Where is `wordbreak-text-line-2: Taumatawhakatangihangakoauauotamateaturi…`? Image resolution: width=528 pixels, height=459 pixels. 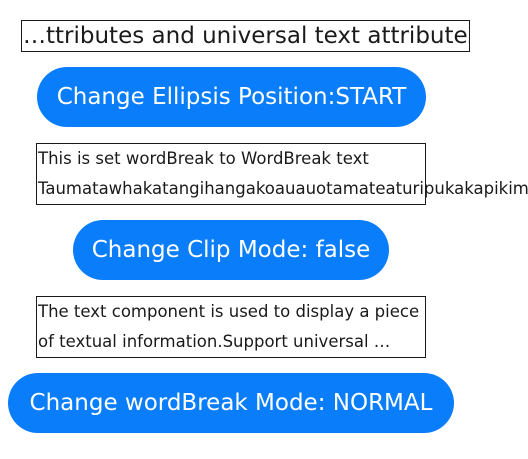
wordbreak-text-line-2: Taumatawhakatangihangakoauauotamateaturi… is located at coordinates (283, 188).